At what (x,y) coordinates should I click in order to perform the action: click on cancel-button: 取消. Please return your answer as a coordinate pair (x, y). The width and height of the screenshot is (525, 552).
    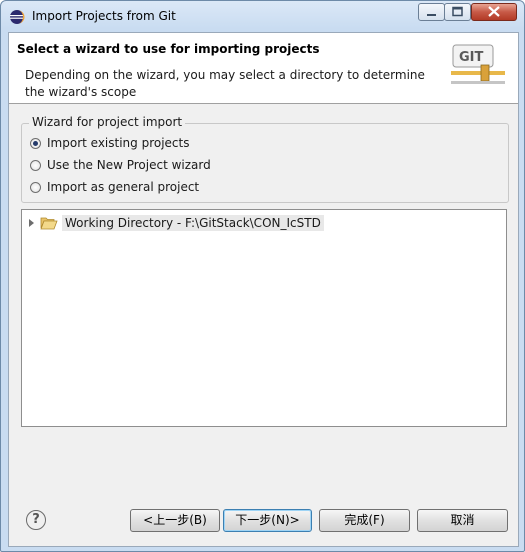
    Looking at the image, I should click on (462, 520).